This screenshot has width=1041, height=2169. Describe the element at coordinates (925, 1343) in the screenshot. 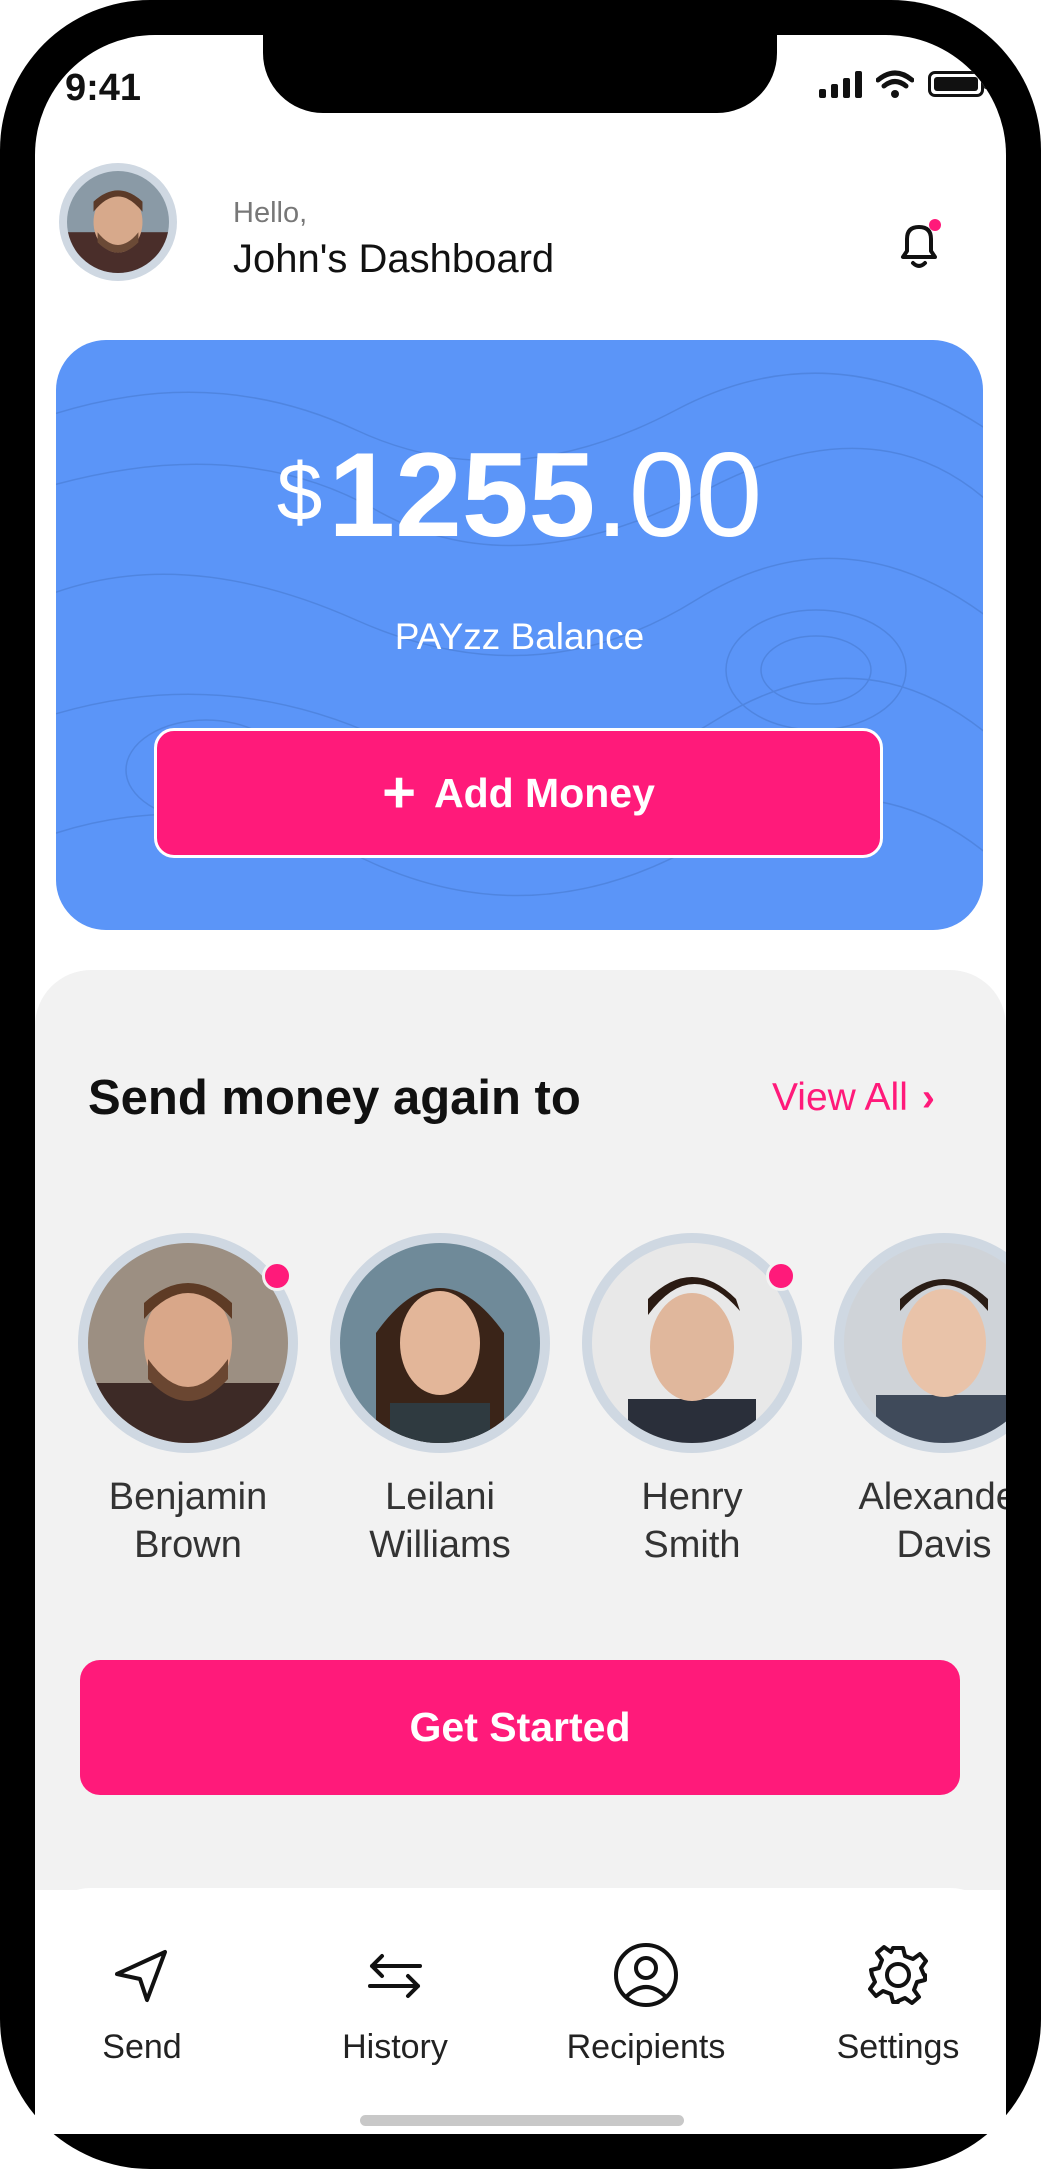

I see `recipient-photo` at that location.